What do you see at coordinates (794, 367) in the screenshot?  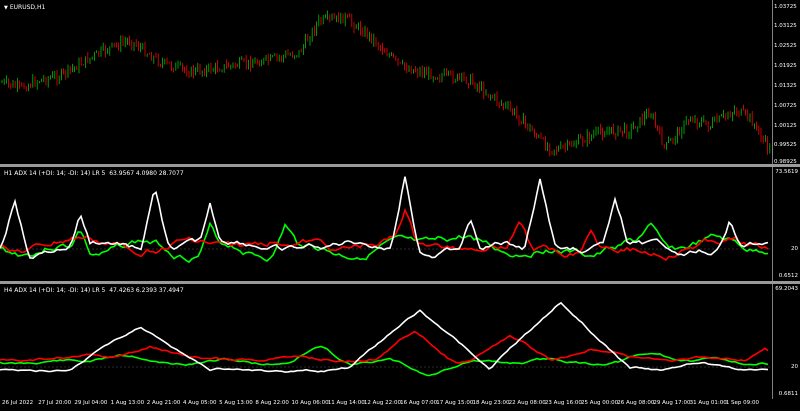 I see `adx-h4-scale-level: 20` at bounding box center [794, 367].